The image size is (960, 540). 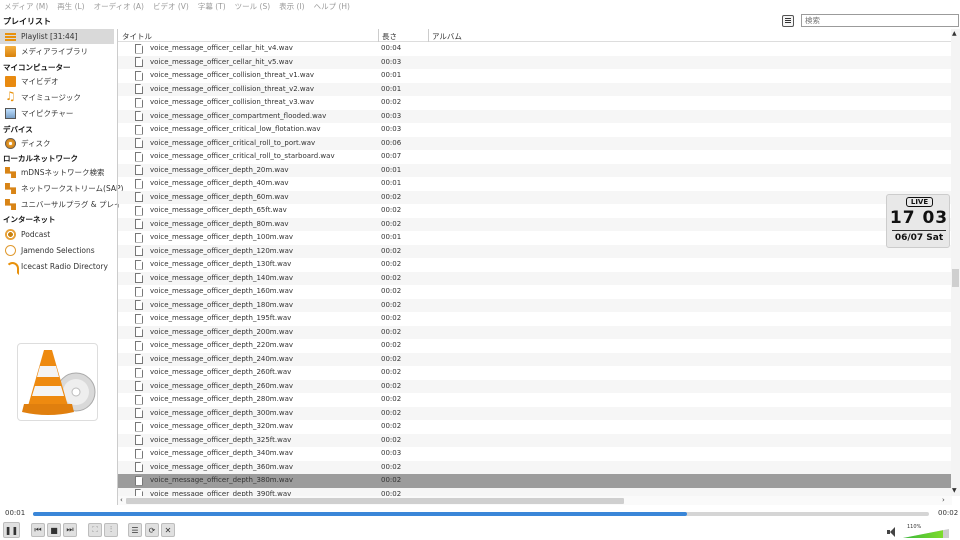 I want to click on menu-item-7: ヘルプ (H), so click(x=332, y=6).